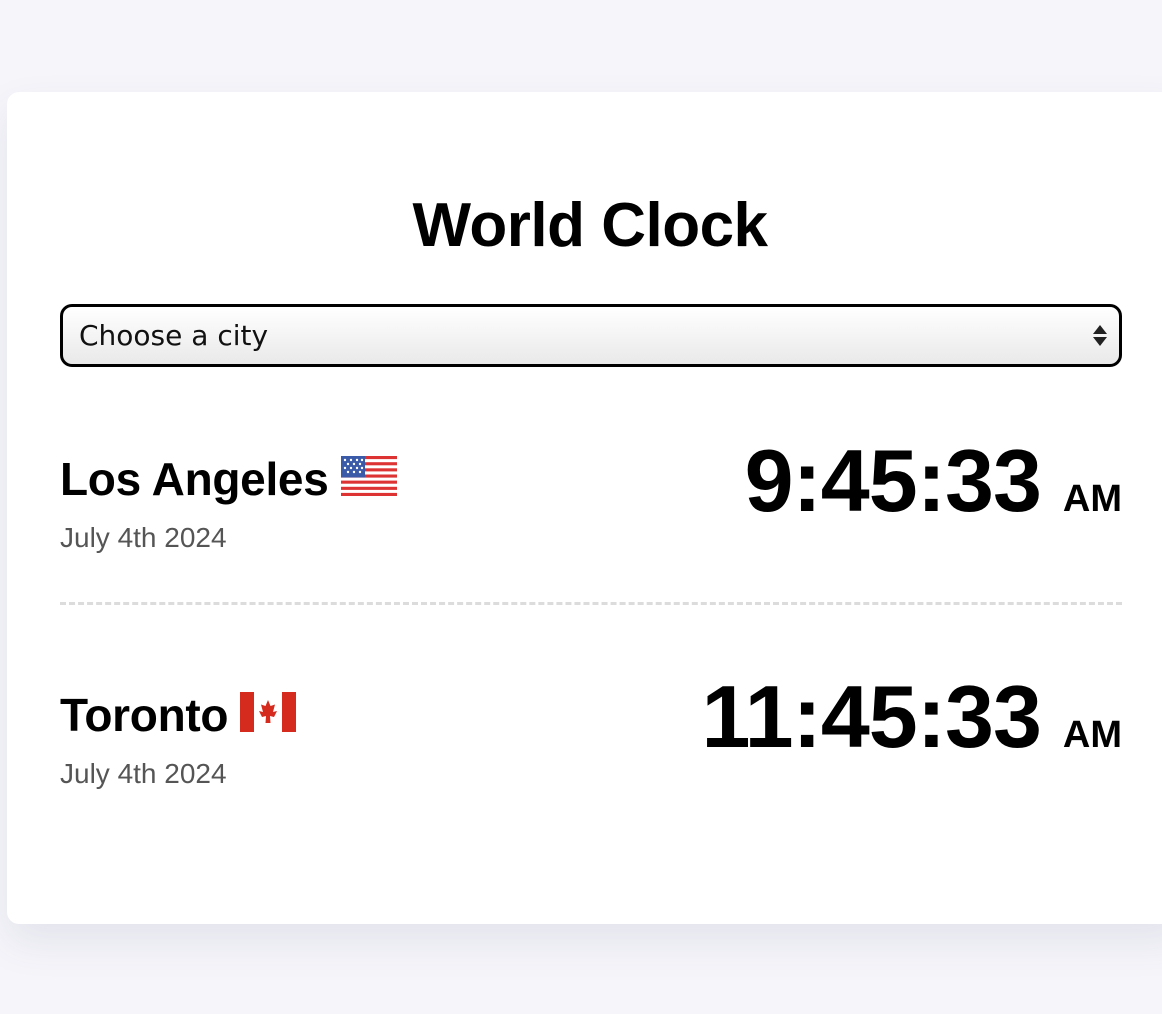 This screenshot has width=1162, height=1014. Describe the element at coordinates (591, 335) in the screenshot. I see `city-select: Choose a city` at that location.